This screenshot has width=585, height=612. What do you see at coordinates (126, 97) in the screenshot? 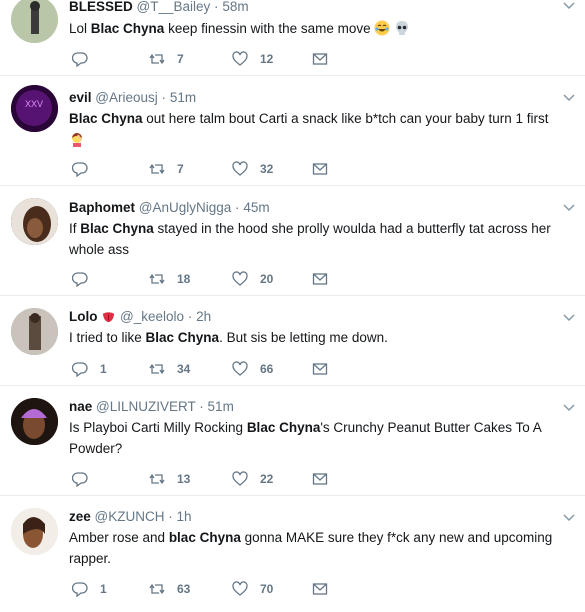
I see `user-handle: @Arieousj` at bounding box center [126, 97].